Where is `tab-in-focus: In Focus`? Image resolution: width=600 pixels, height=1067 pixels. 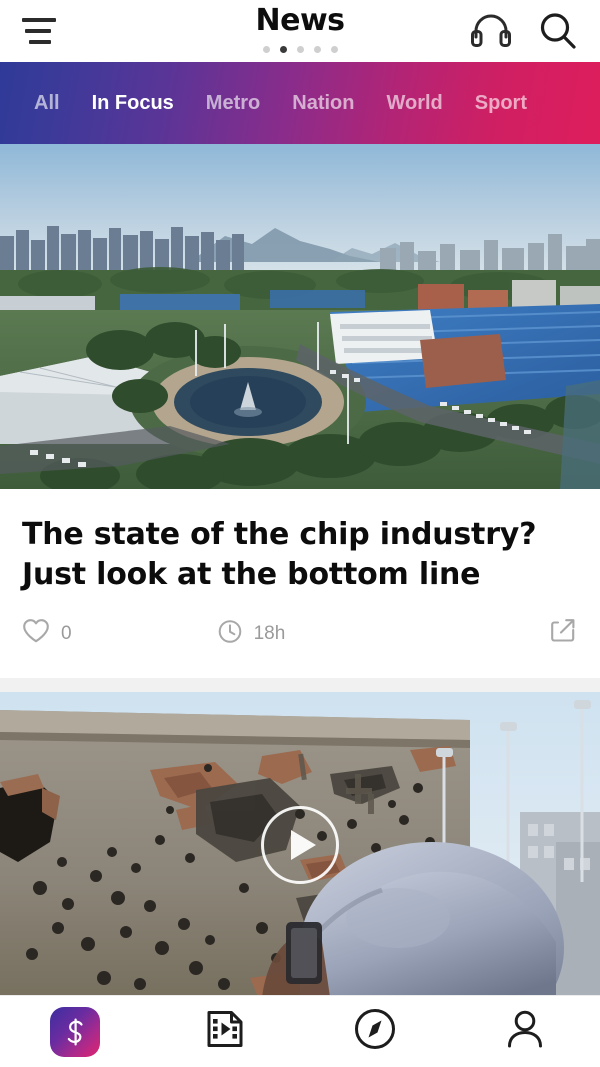 tab-in-focus: In Focus is located at coordinates (133, 105).